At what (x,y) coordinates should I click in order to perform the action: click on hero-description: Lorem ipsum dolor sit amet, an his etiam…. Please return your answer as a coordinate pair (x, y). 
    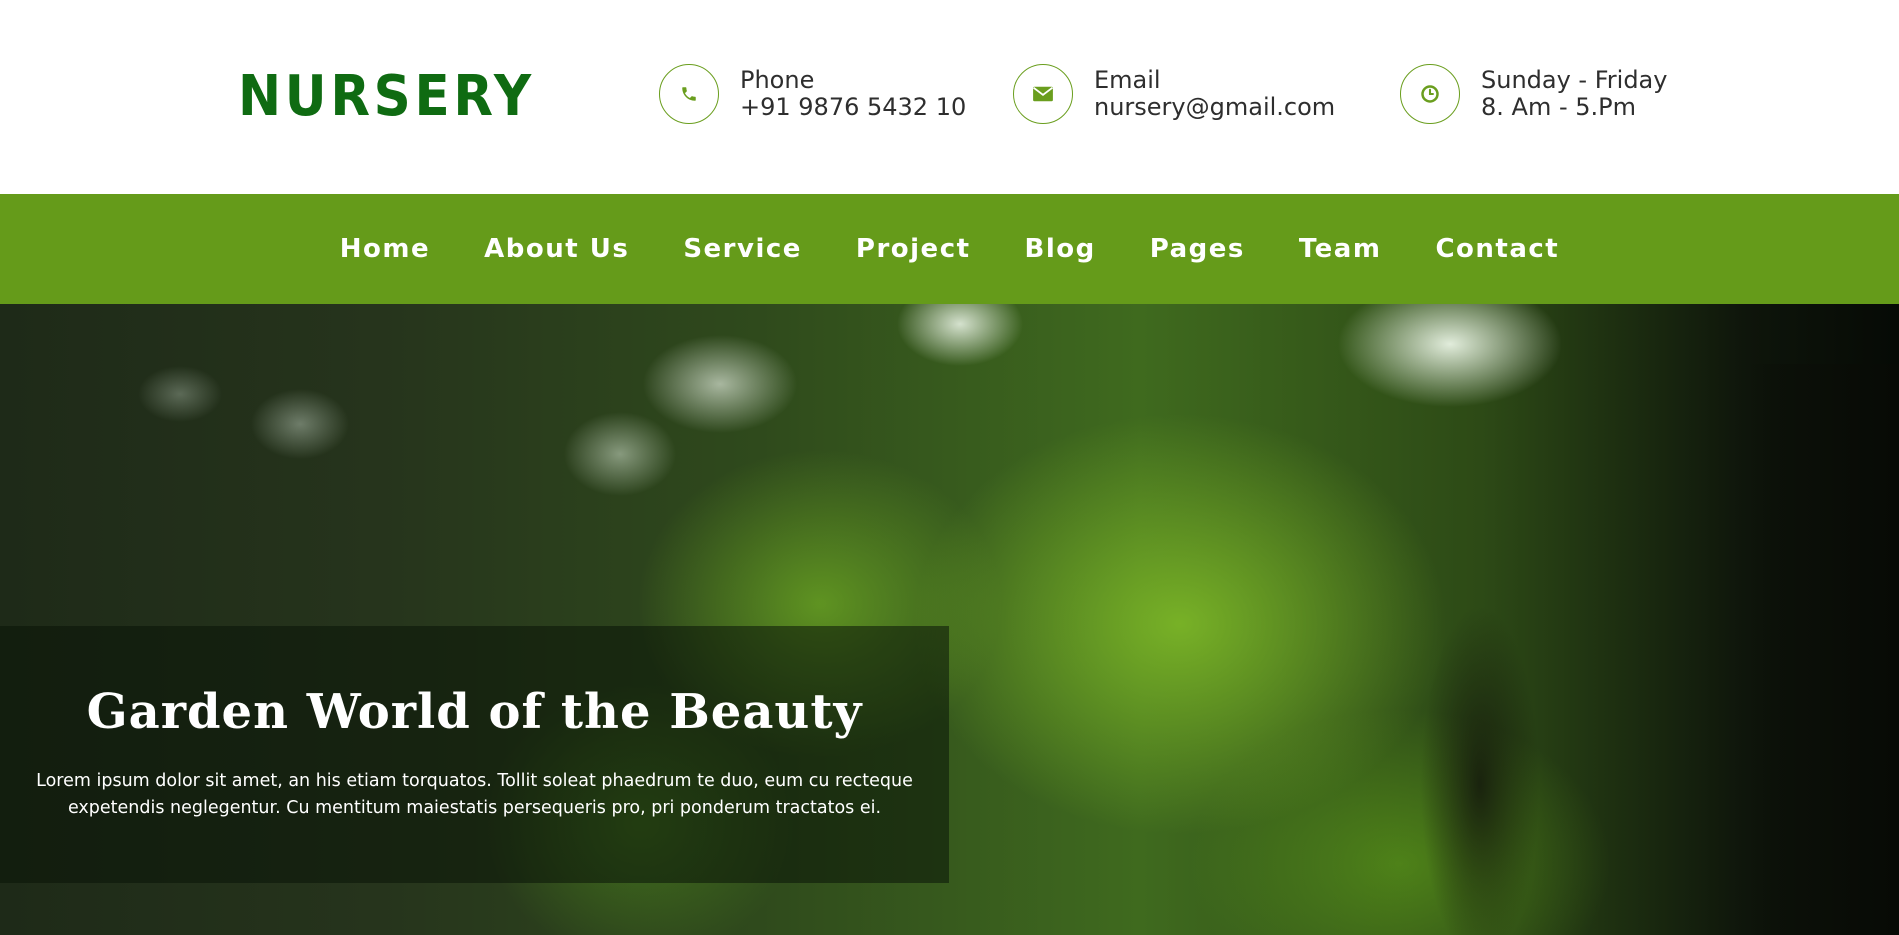
    Looking at the image, I should click on (474, 794).